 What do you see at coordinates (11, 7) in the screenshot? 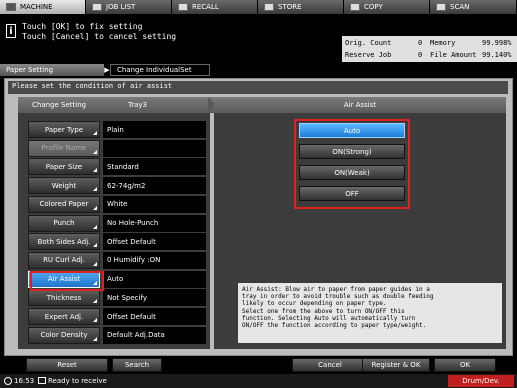
I see `machine-icon` at bounding box center [11, 7].